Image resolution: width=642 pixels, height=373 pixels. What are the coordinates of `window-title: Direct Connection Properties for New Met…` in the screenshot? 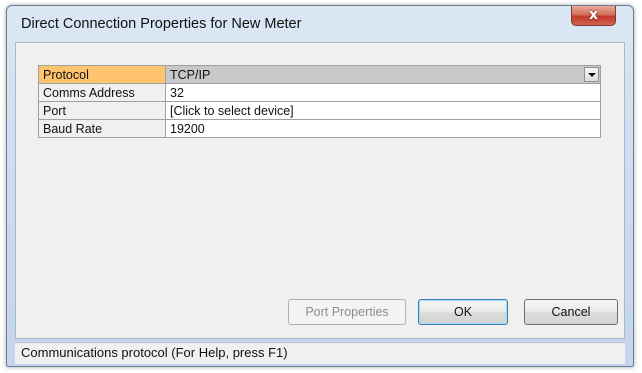 It's located at (161, 24).